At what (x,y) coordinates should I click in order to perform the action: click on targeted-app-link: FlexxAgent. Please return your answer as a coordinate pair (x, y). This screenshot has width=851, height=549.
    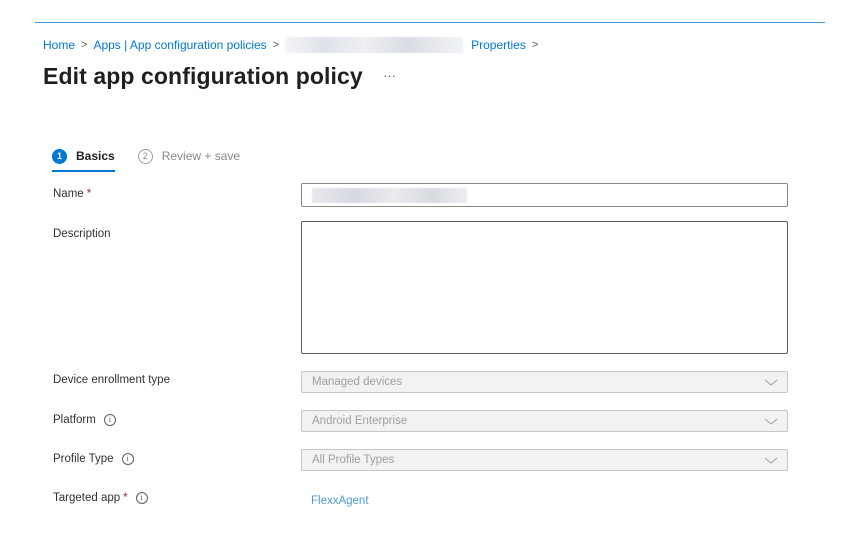
    Looking at the image, I should click on (340, 501).